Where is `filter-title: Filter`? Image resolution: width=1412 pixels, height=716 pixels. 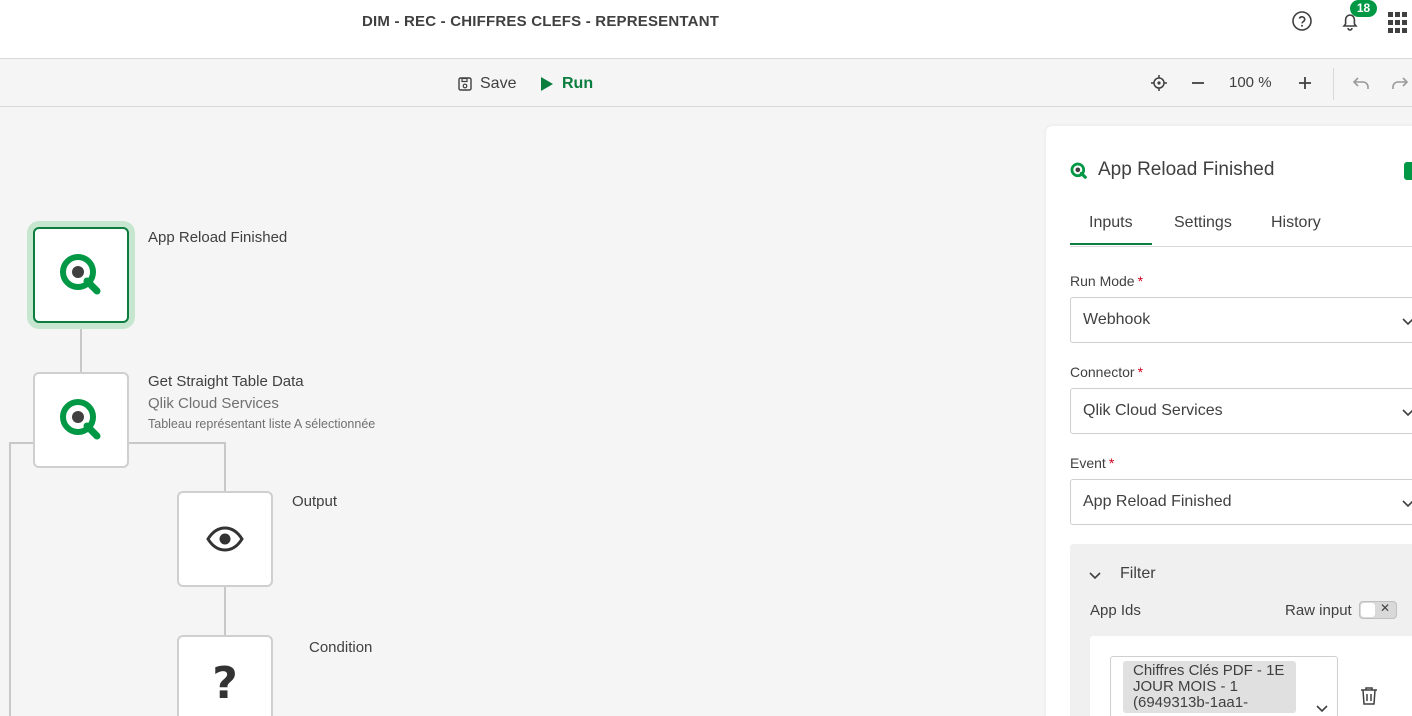 filter-title: Filter is located at coordinates (1138, 574).